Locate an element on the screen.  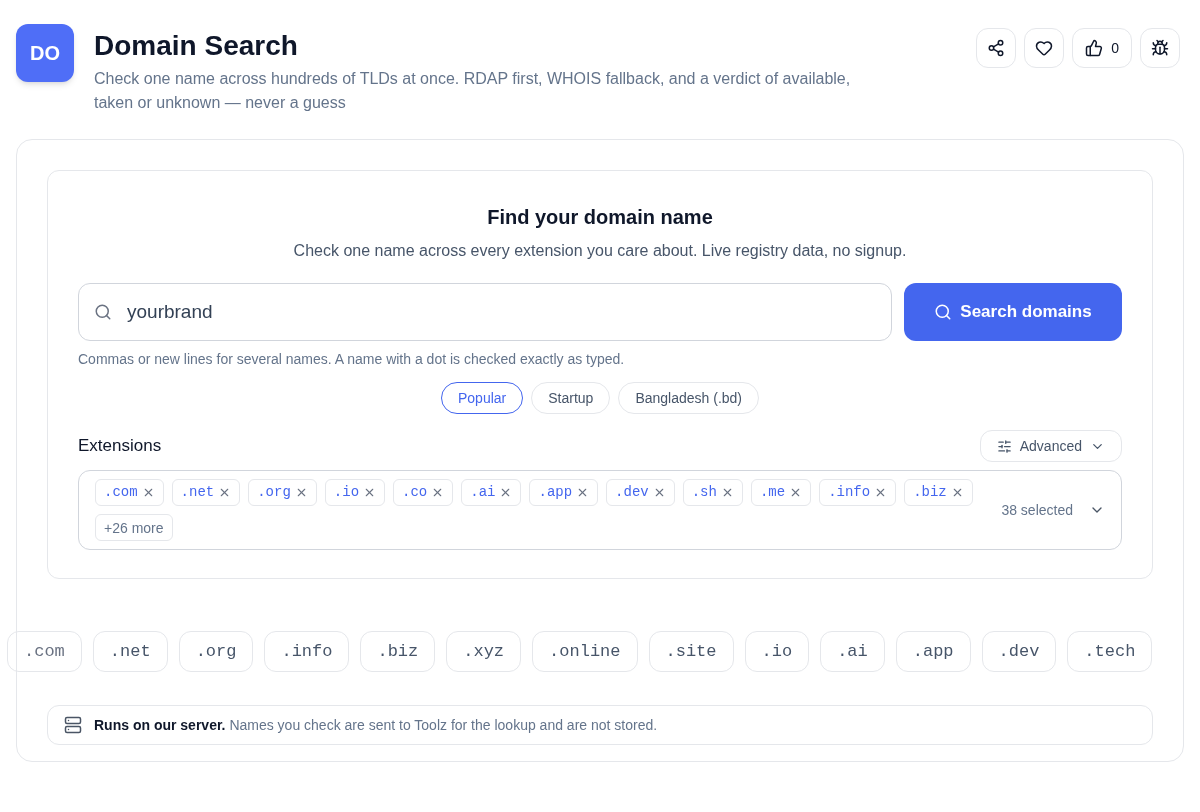
server-icon is located at coordinates (73, 725).